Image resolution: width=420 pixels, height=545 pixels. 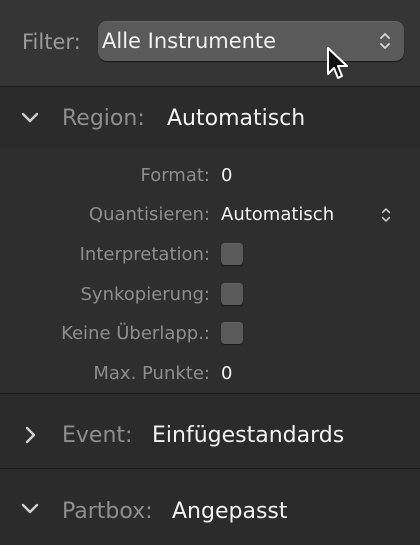 I want to click on no-overlap-checkbox, so click(x=232, y=333).